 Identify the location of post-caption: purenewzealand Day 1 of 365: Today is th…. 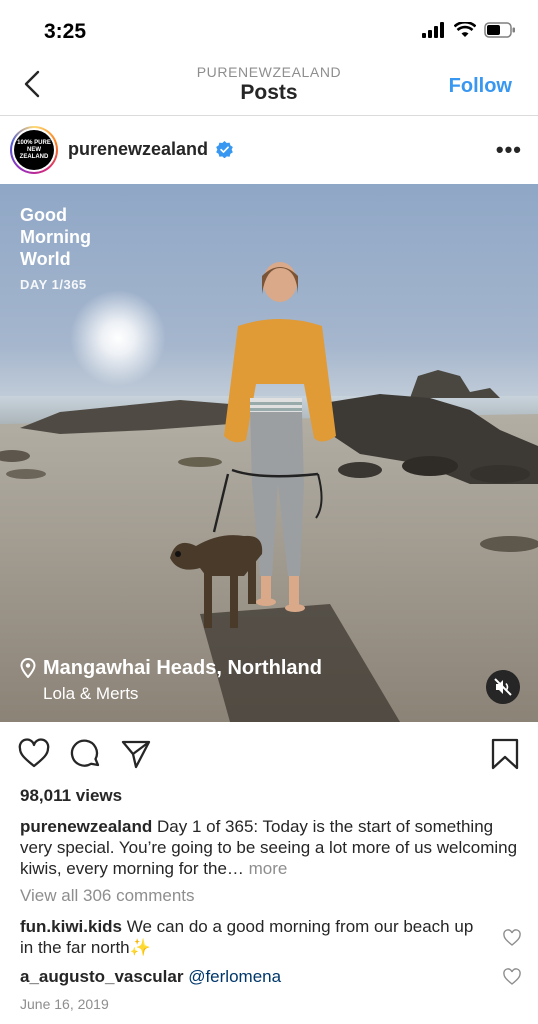
(270, 847).